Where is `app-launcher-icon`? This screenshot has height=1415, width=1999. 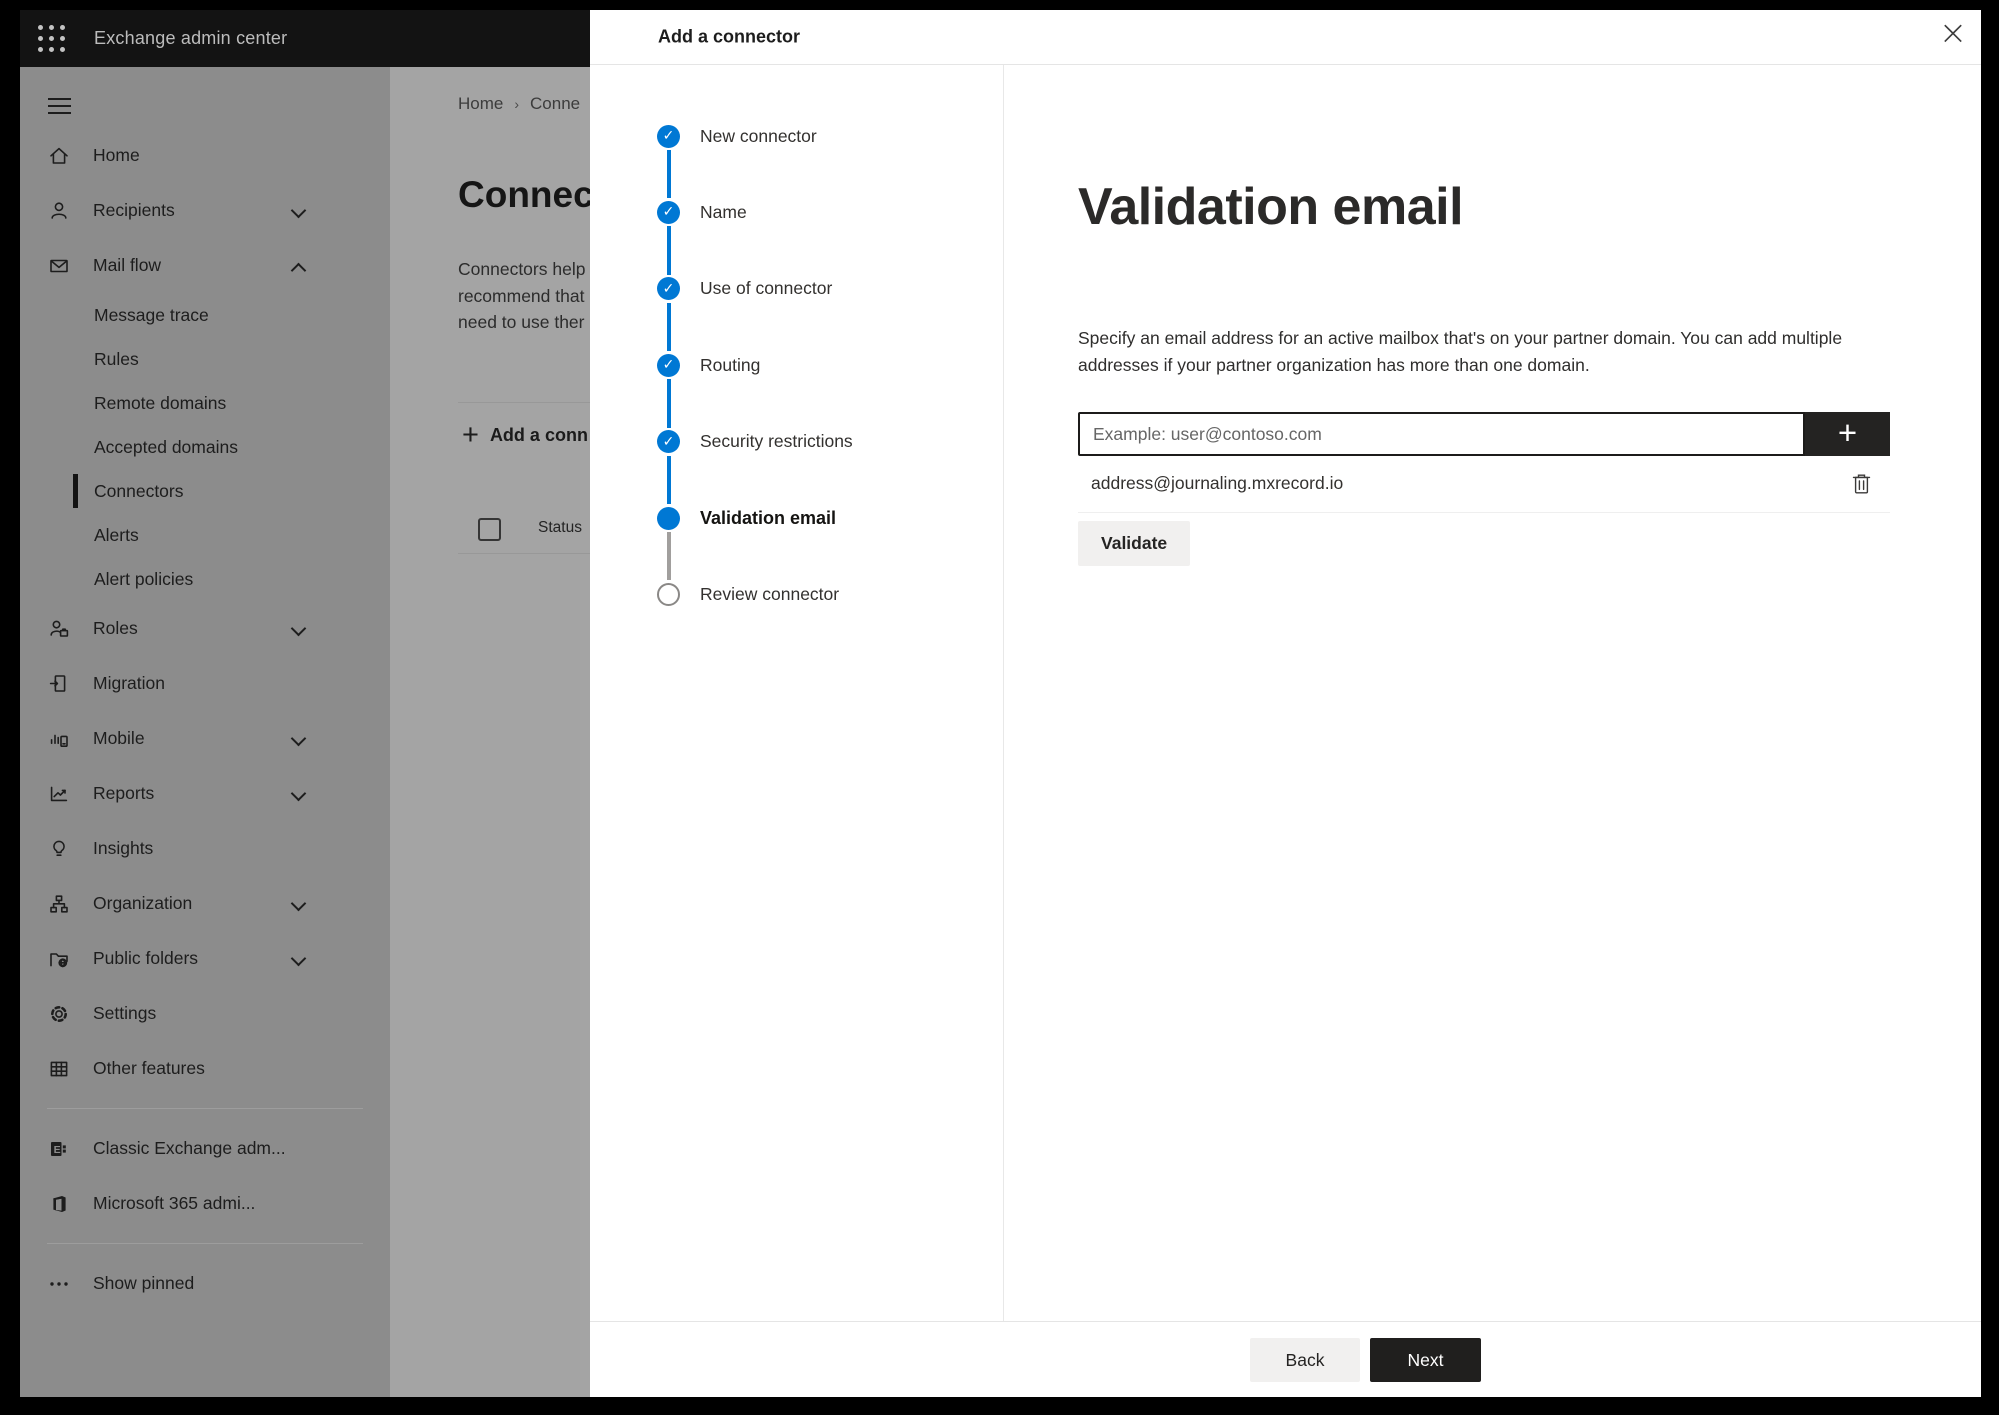
app-launcher-icon is located at coordinates (51, 39).